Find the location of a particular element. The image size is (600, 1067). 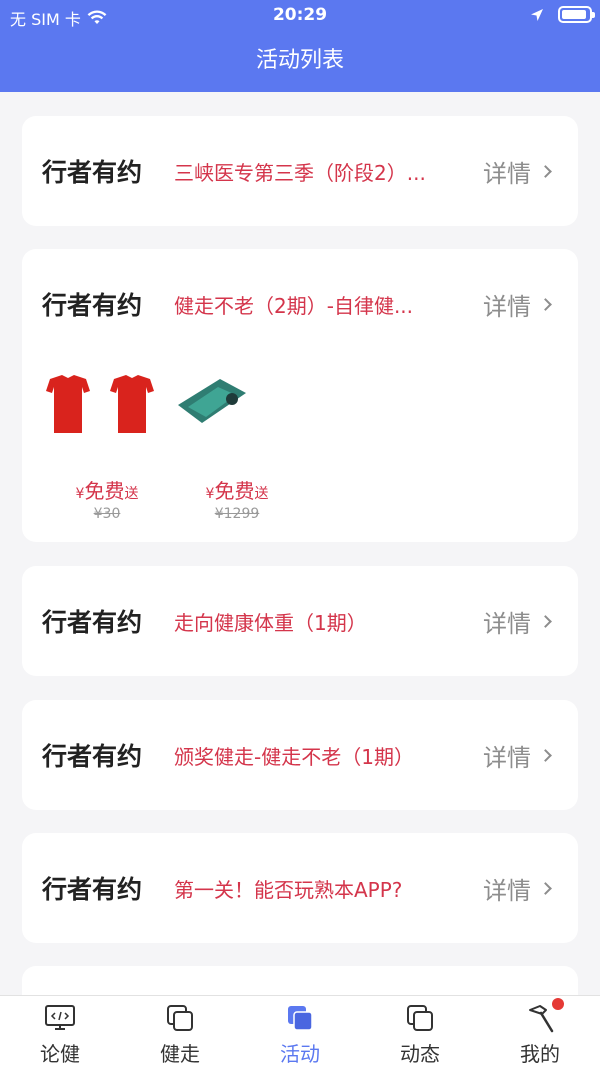

status-right is located at coordinates (562, 14).